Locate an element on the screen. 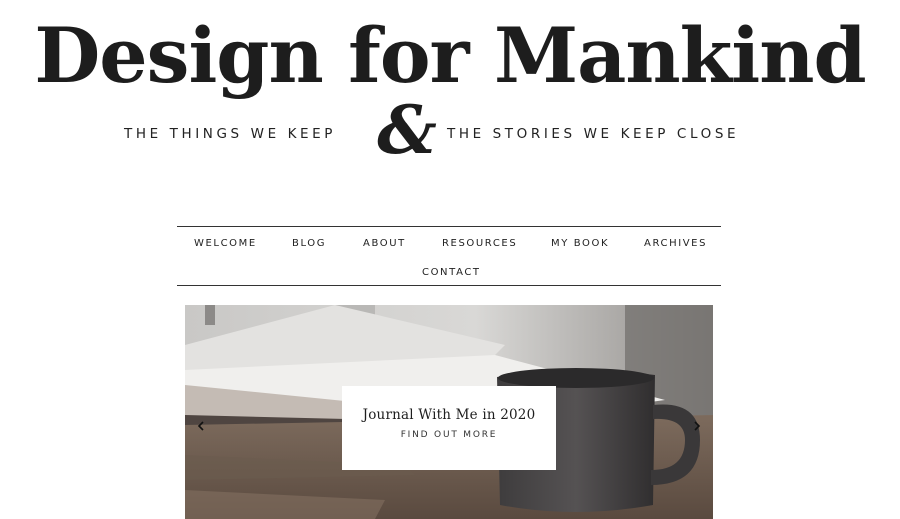 This screenshot has height=519, width=900. nav-item-about: ABOUT is located at coordinates (384, 243).